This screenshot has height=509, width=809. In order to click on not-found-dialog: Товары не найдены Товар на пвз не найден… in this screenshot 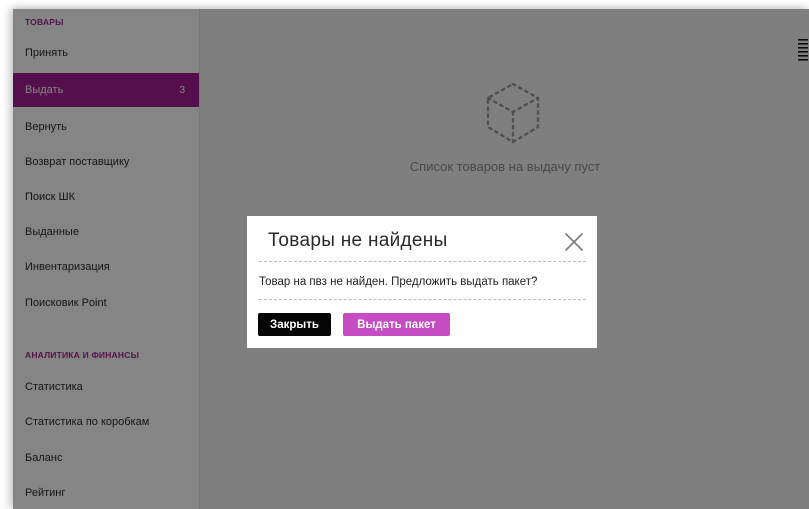, I will do `click(422, 282)`.